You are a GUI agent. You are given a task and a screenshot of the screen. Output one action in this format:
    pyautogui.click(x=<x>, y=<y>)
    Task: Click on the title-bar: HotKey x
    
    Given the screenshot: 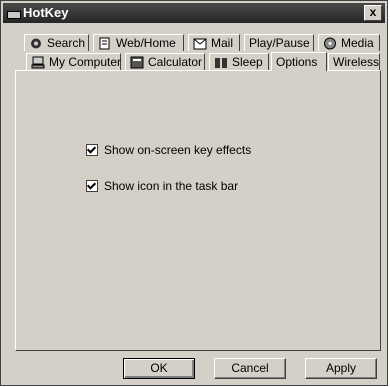 What is the action you would take?
    pyautogui.click(x=194, y=13)
    